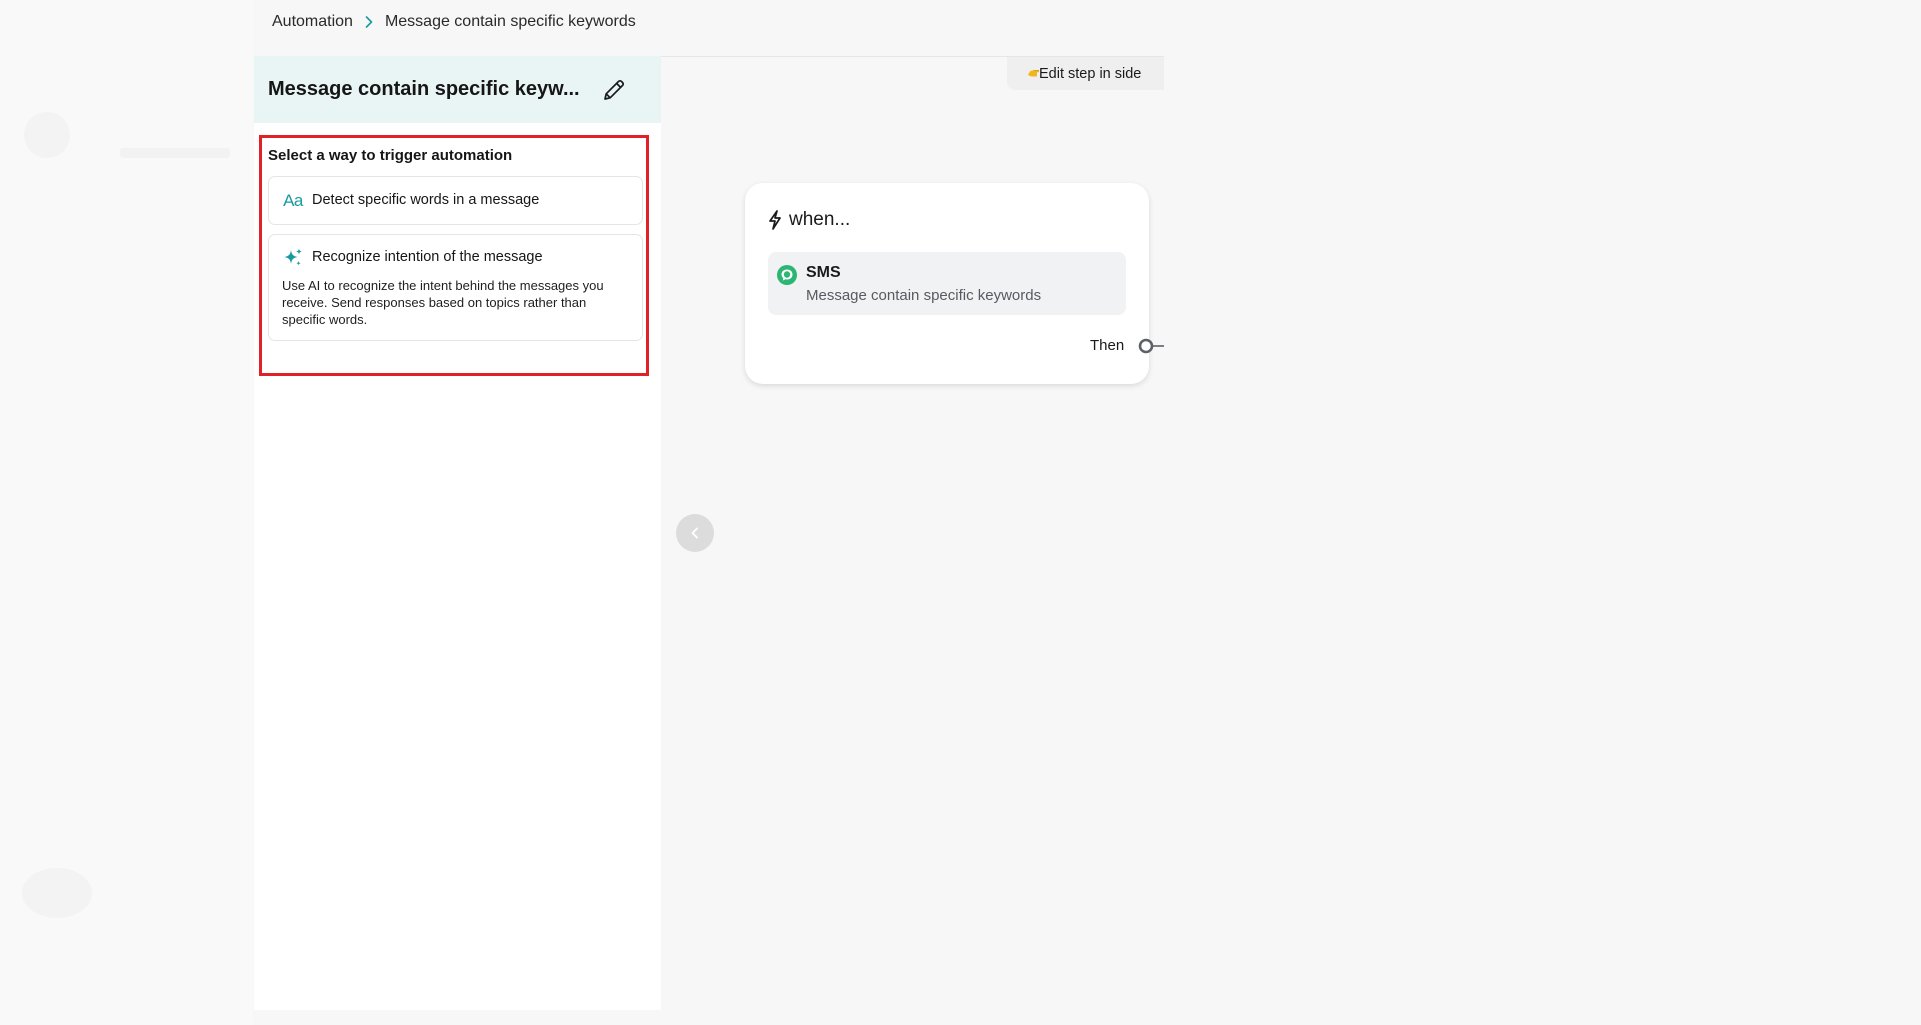 This screenshot has width=1921, height=1025. I want to click on chevron-right-icon, so click(369, 22).